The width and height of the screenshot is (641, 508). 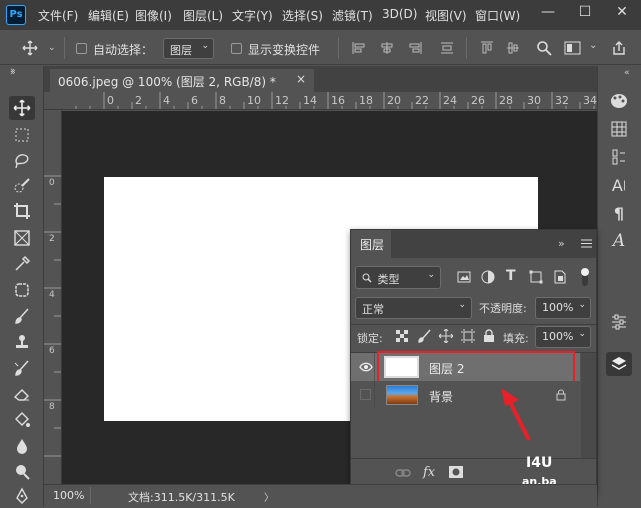 What do you see at coordinates (403, 473) in the screenshot?
I see `link-layers-icon` at bounding box center [403, 473].